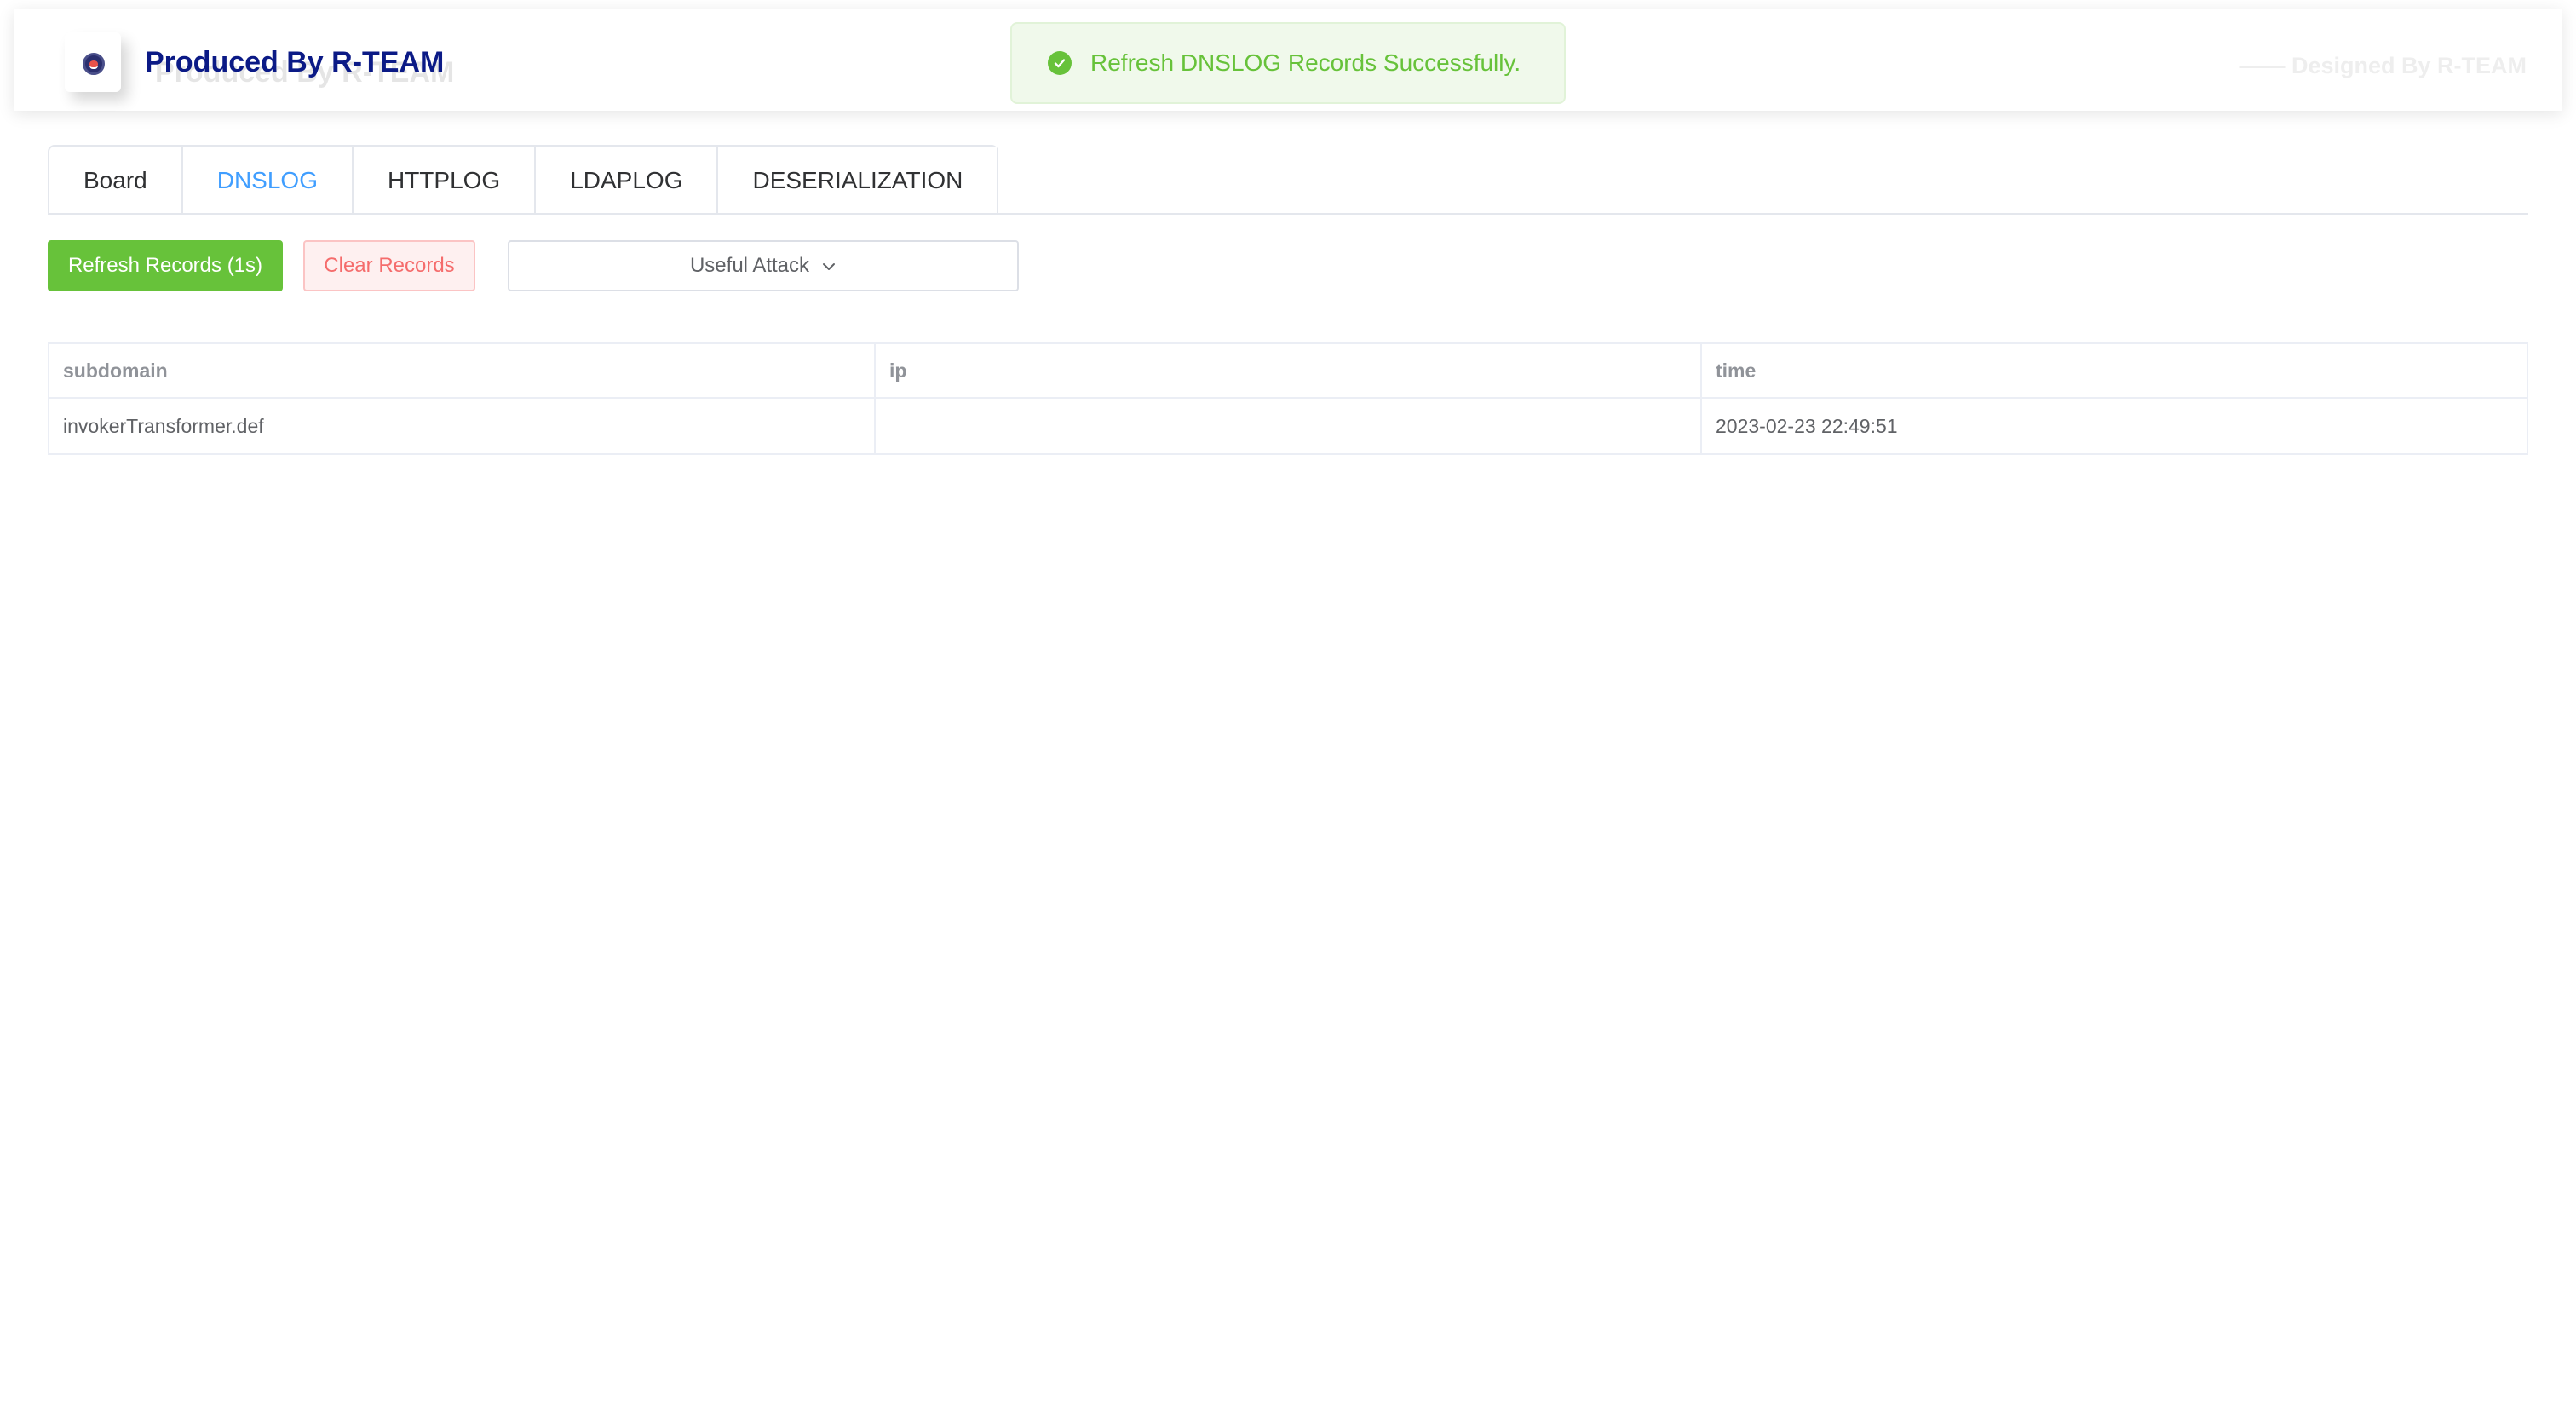 The image size is (2576, 1416). What do you see at coordinates (857, 181) in the screenshot?
I see `tab-deserialization: DESERIALIZATION` at bounding box center [857, 181].